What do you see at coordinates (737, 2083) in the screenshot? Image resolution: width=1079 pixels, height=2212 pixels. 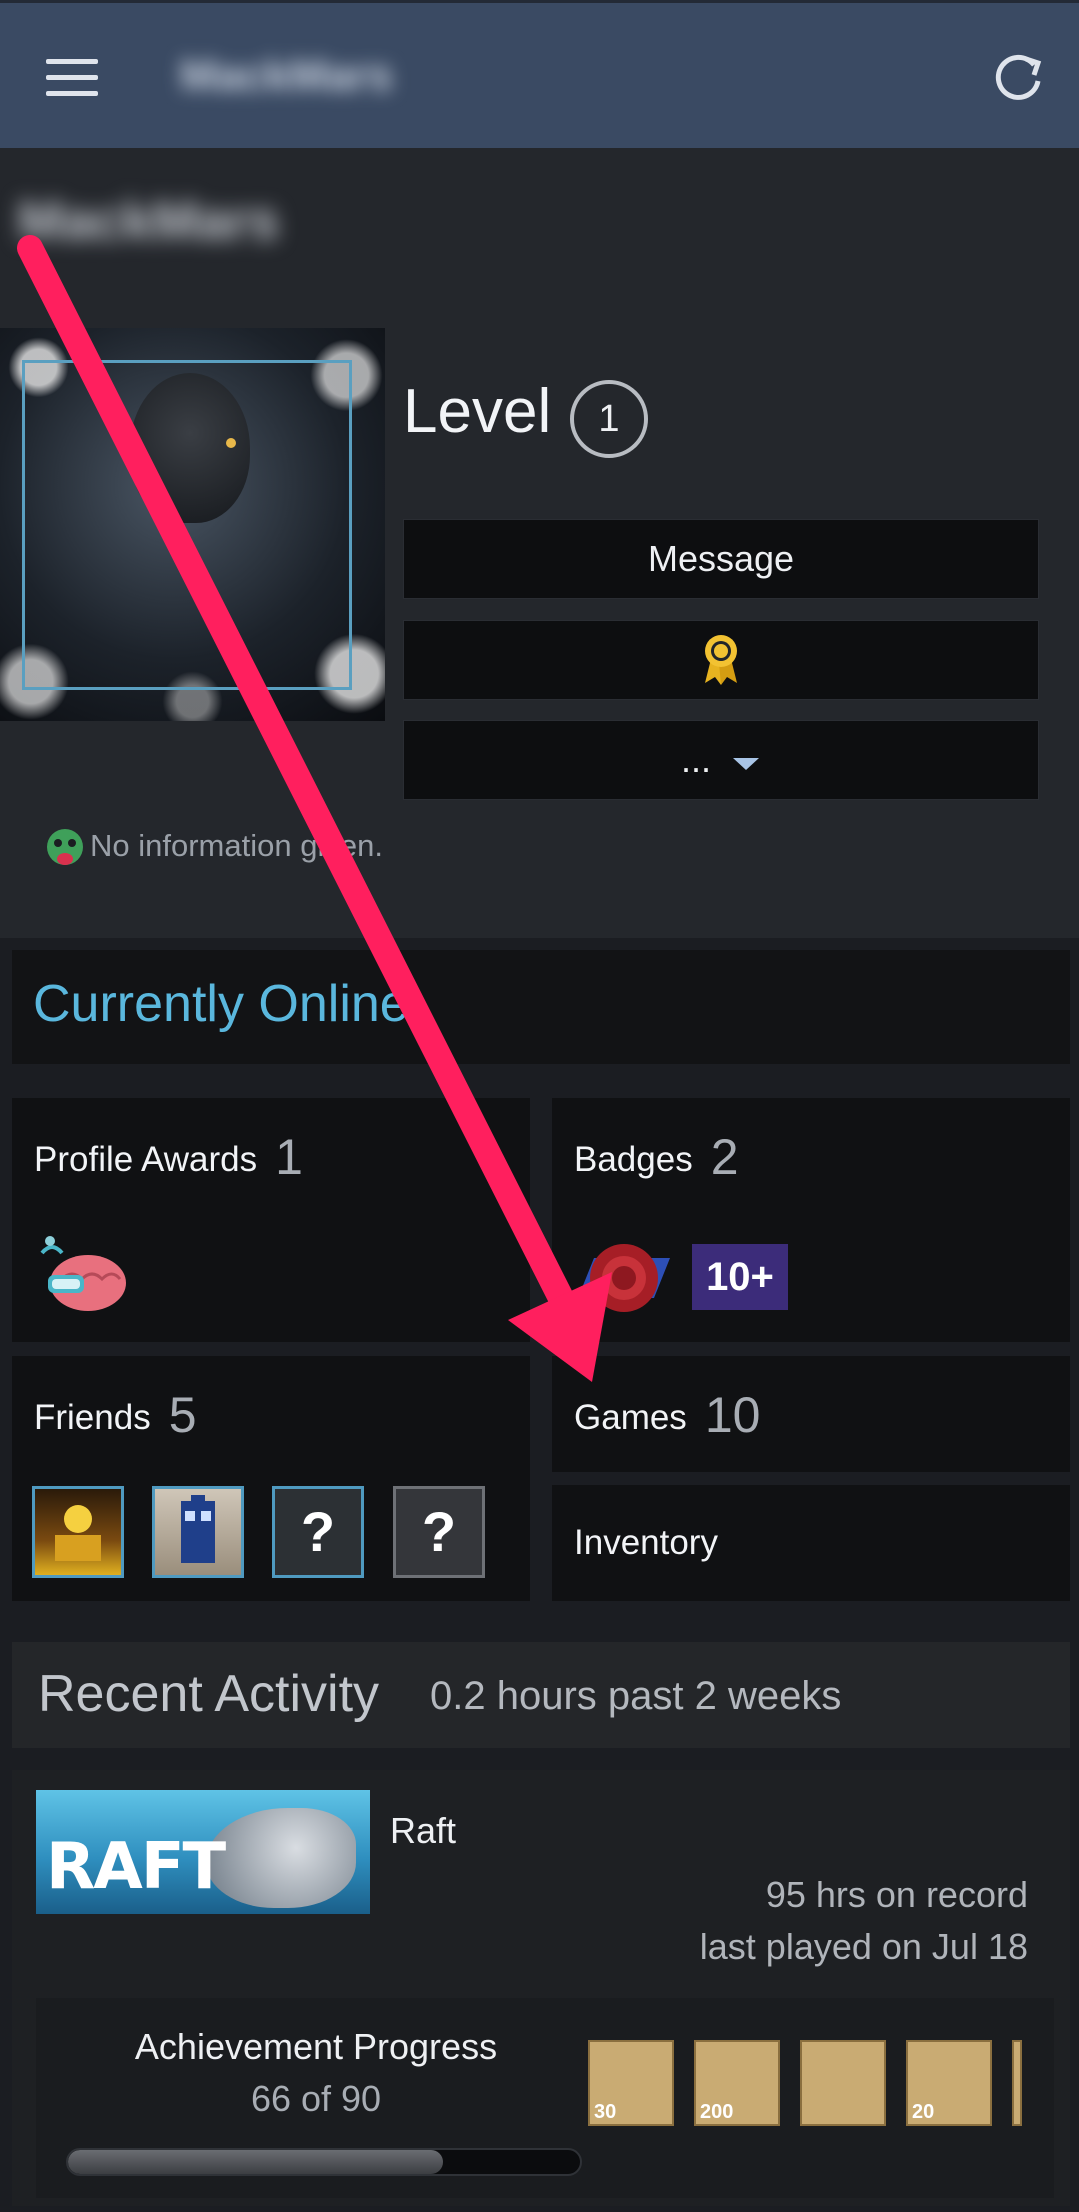 I see `achievement-icon: 200` at bounding box center [737, 2083].